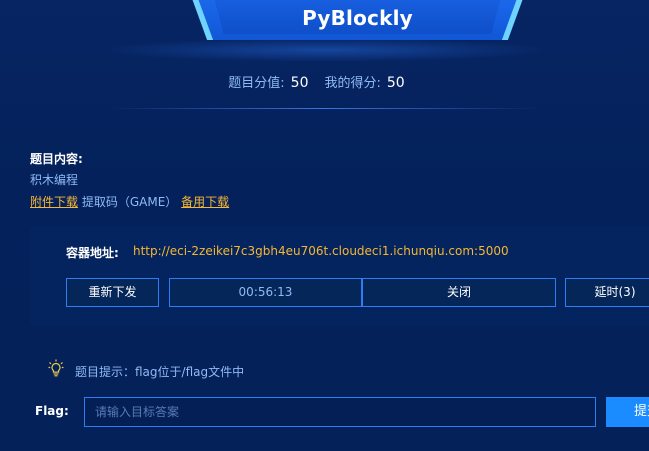 The width and height of the screenshot is (649, 451). I want to click on container-address-label: 容器地址:, so click(92, 253).